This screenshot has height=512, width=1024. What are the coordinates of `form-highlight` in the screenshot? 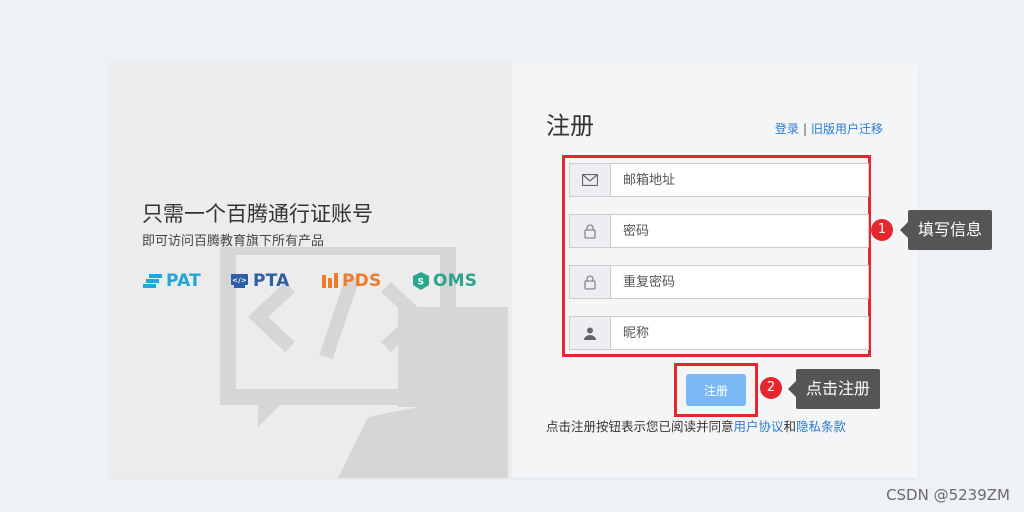 It's located at (716, 256).